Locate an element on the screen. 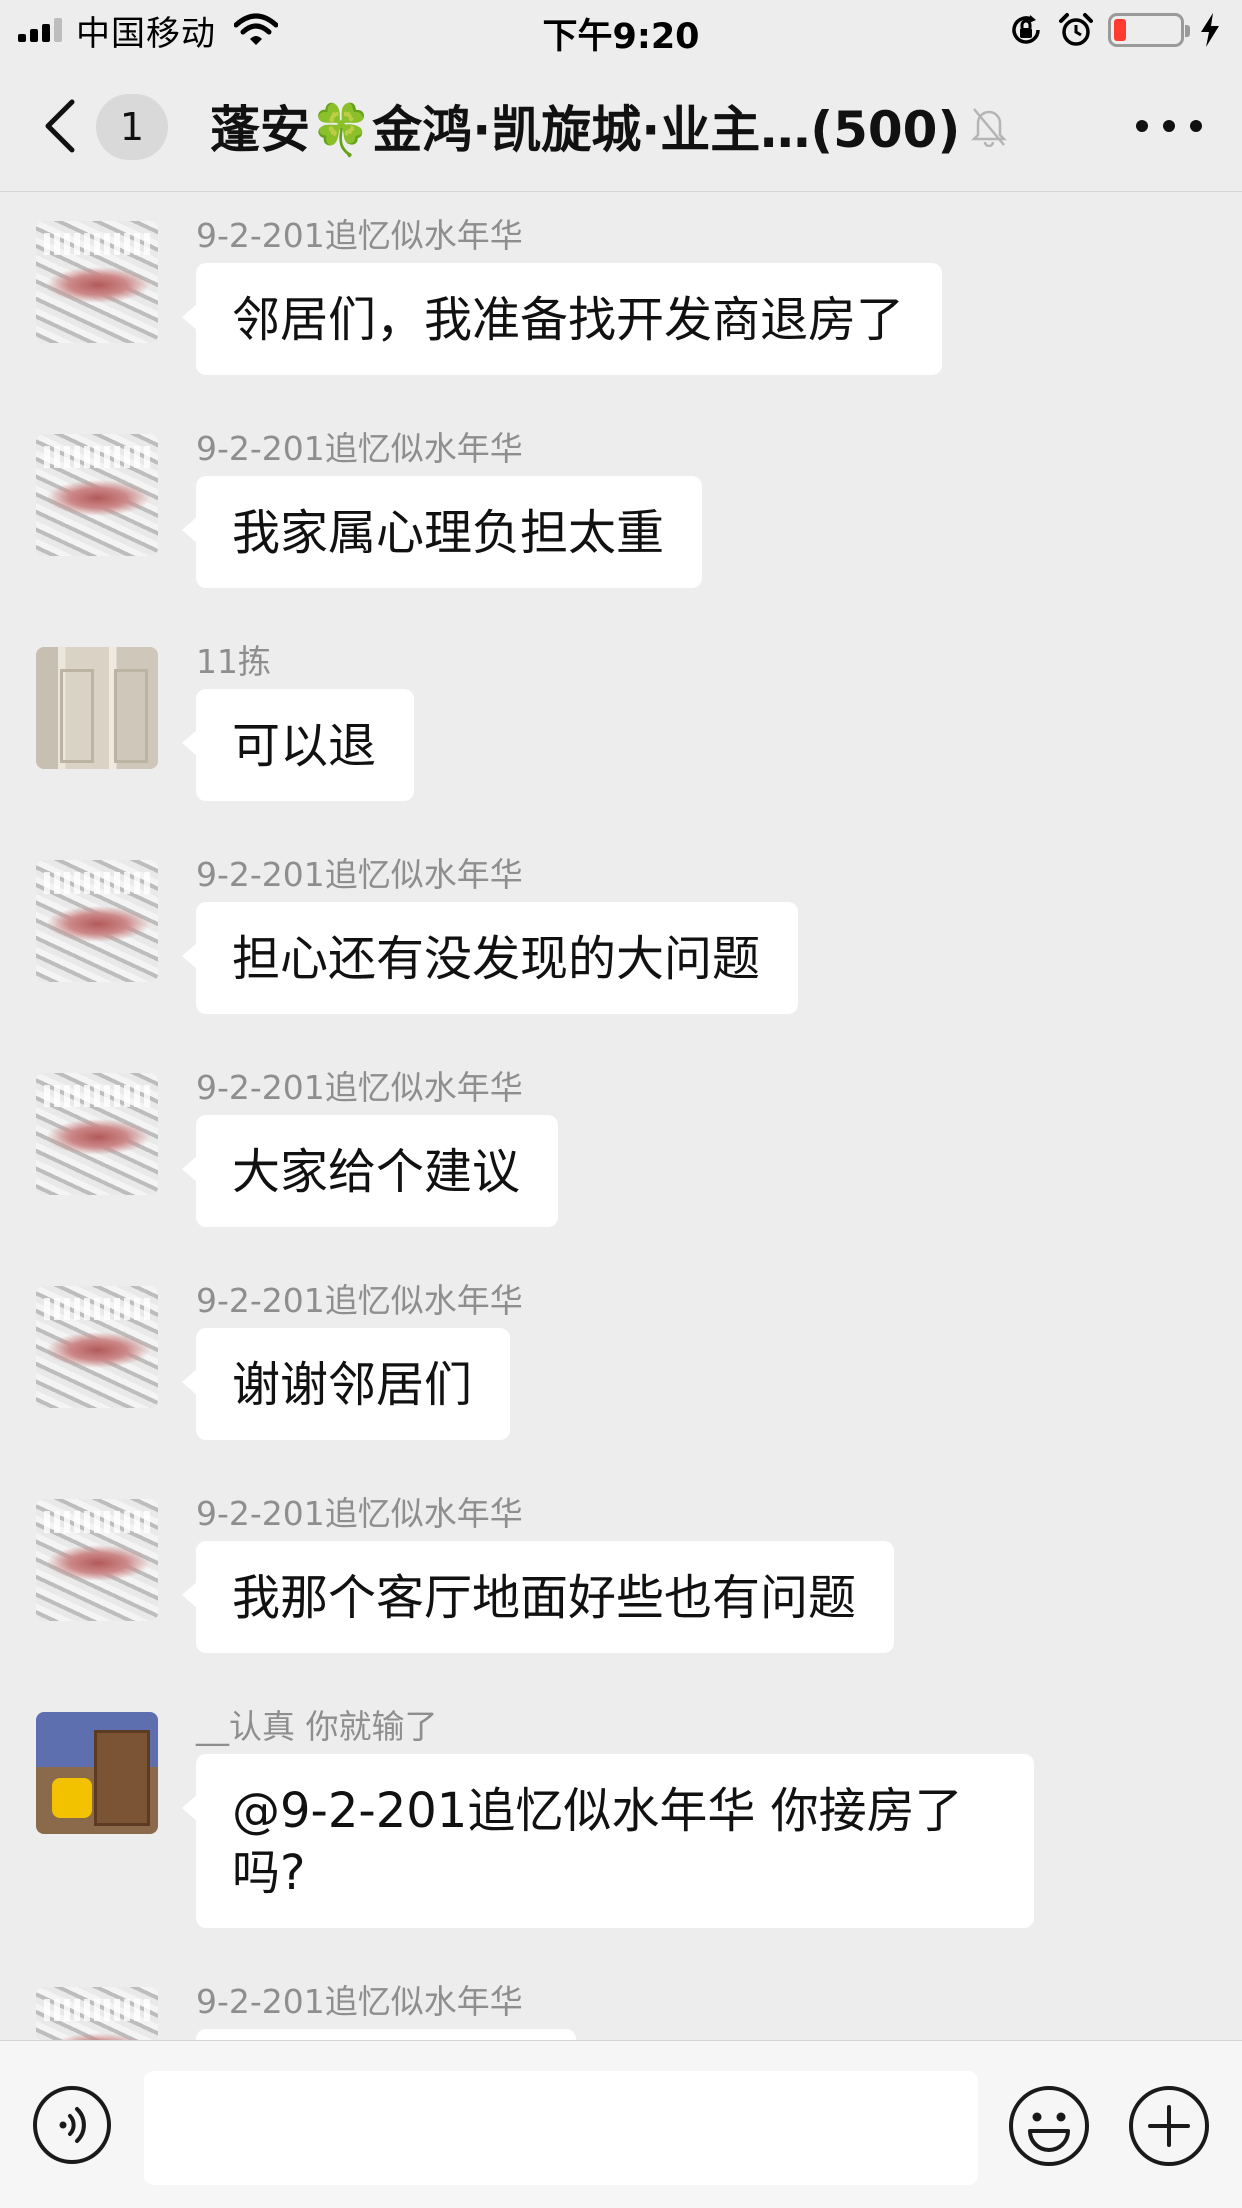 The image size is (1242, 2208). message-bubble: 大家给个建议 is located at coordinates (370, 1171).